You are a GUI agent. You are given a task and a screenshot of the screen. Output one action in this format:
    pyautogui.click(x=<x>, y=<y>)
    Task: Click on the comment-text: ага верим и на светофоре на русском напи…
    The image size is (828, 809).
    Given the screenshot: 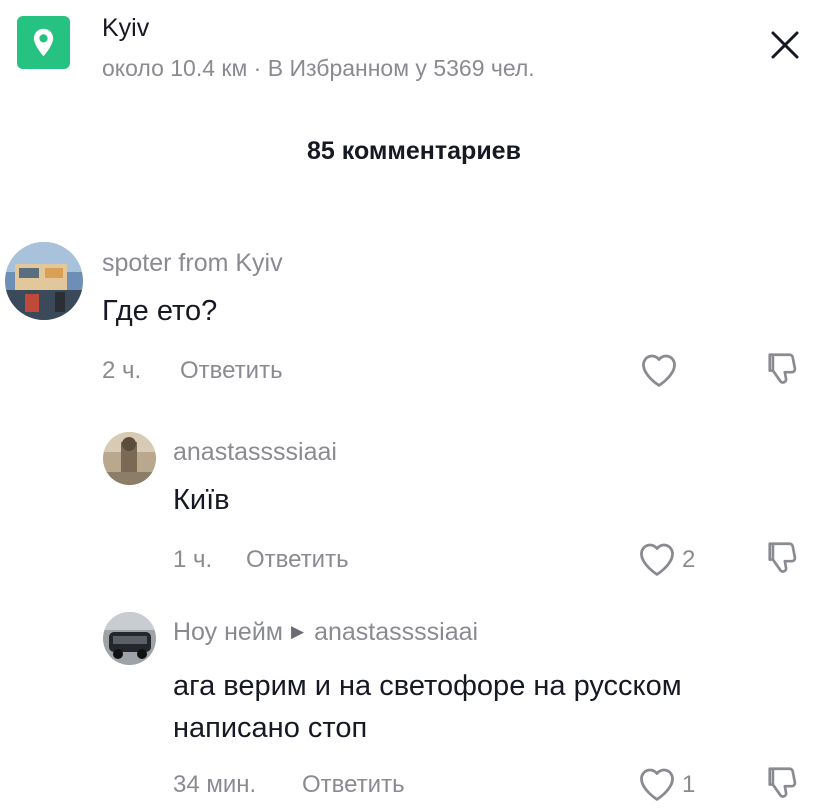 What is the action you would take?
    pyautogui.click(x=427, y=707)
    